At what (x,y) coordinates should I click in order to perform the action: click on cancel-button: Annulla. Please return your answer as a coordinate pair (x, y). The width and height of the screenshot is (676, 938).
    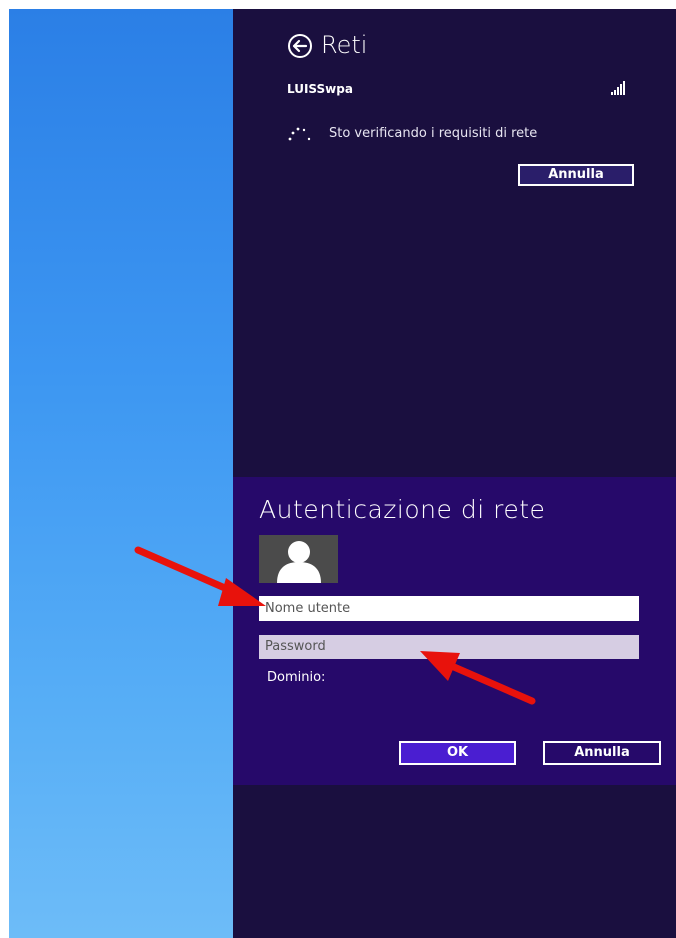
    Looking at the image, I should click on (602, 753).